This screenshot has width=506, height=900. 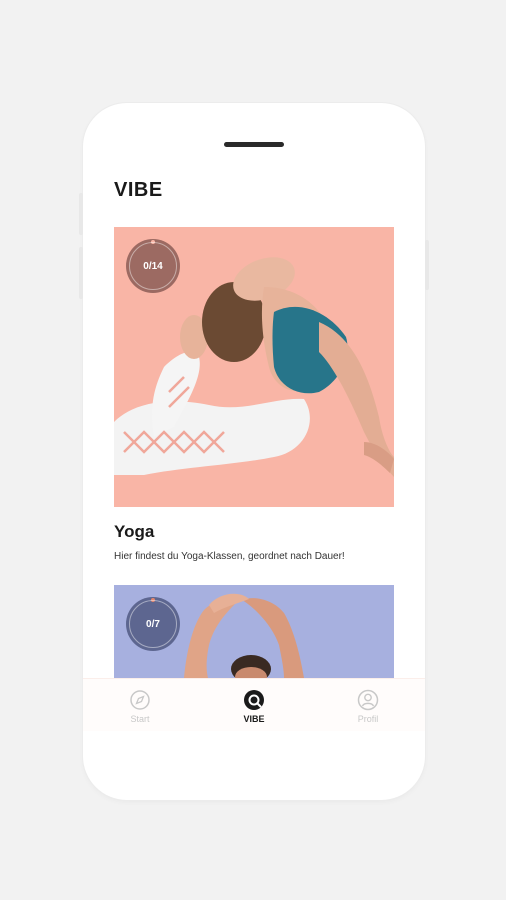 What do you see at coordinates (368, 719) in the screenshot?
I see `tab-label: Profil` at bounding box center [368, 719].